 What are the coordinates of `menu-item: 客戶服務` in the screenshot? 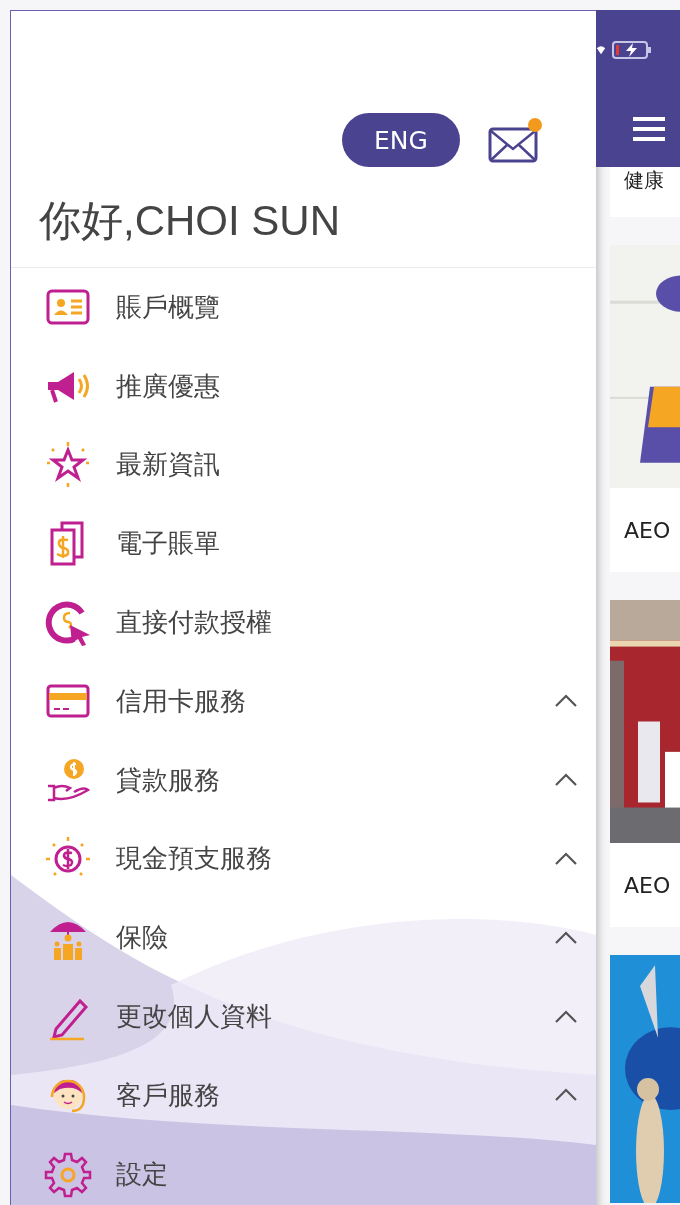 It's located at (303, 1095).